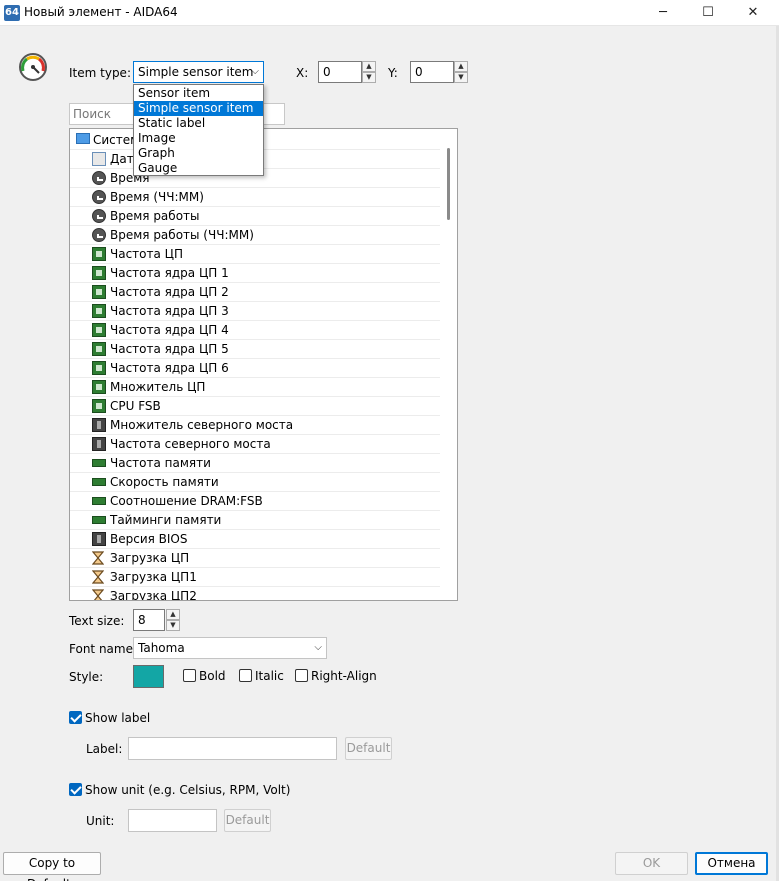  What do you see at coordinates (148, 676) in the screenshot?
I see `color-picker-button` at bounding box center [148, 676].